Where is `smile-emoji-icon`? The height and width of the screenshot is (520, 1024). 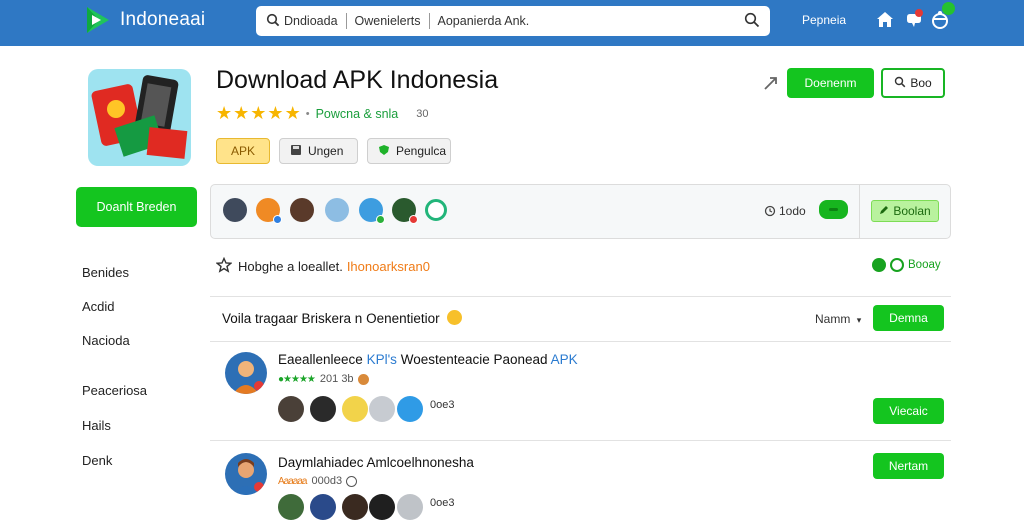
smile-emoji-icon is located at coordinates (455, 317).